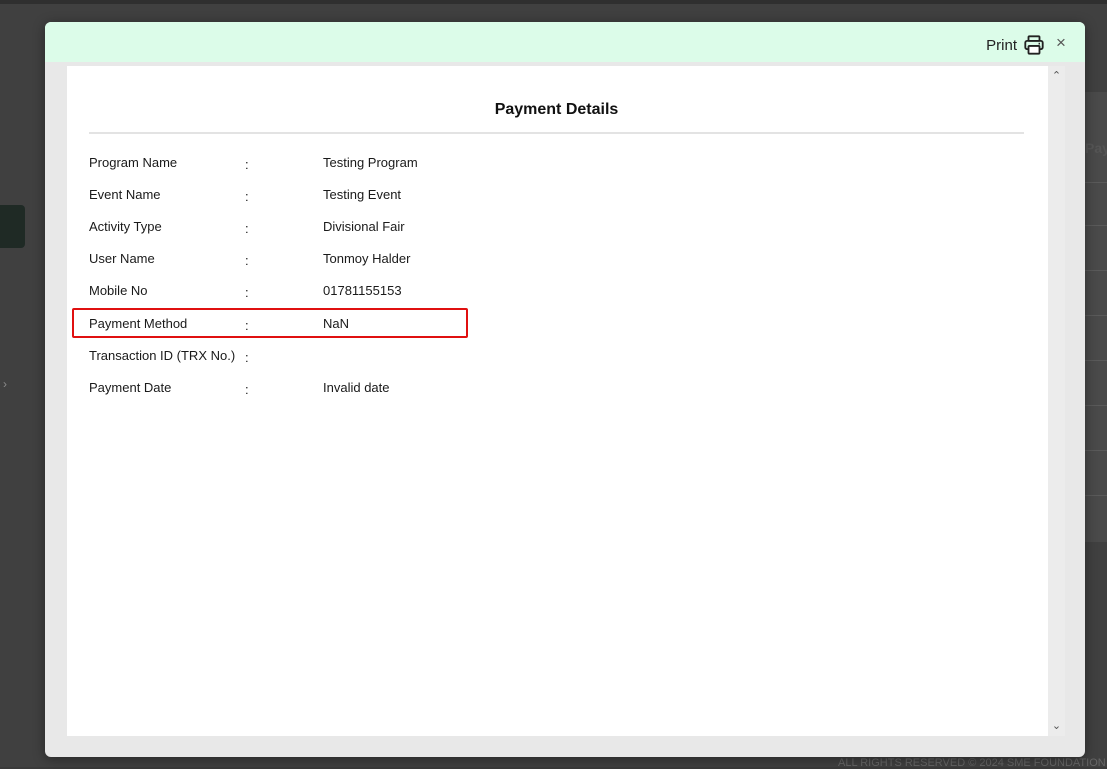 This screenshot has width=1107, height=769. What do you see at coordinates (336, 323) in the screenshot?
I see `detail-value: NaN` at bounding box center [336, 323].